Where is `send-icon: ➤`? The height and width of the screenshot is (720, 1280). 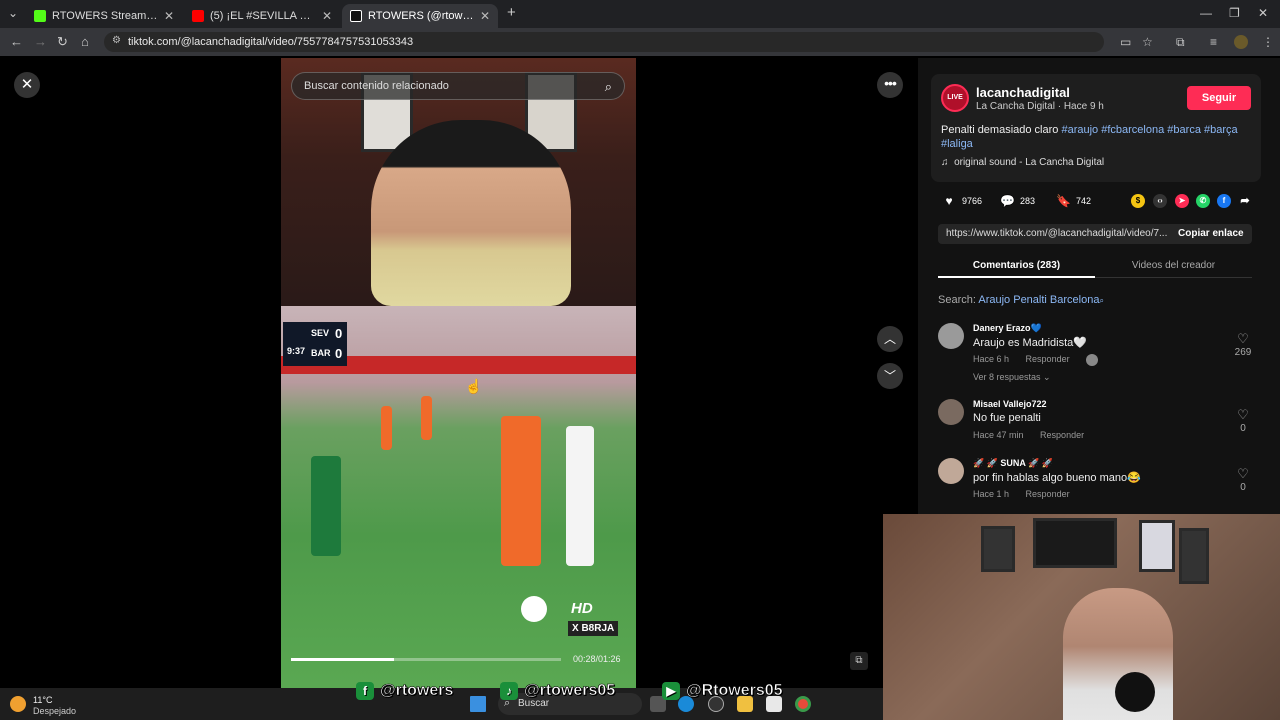
send-icon: ➤ is located at coordinates (1182, 201).